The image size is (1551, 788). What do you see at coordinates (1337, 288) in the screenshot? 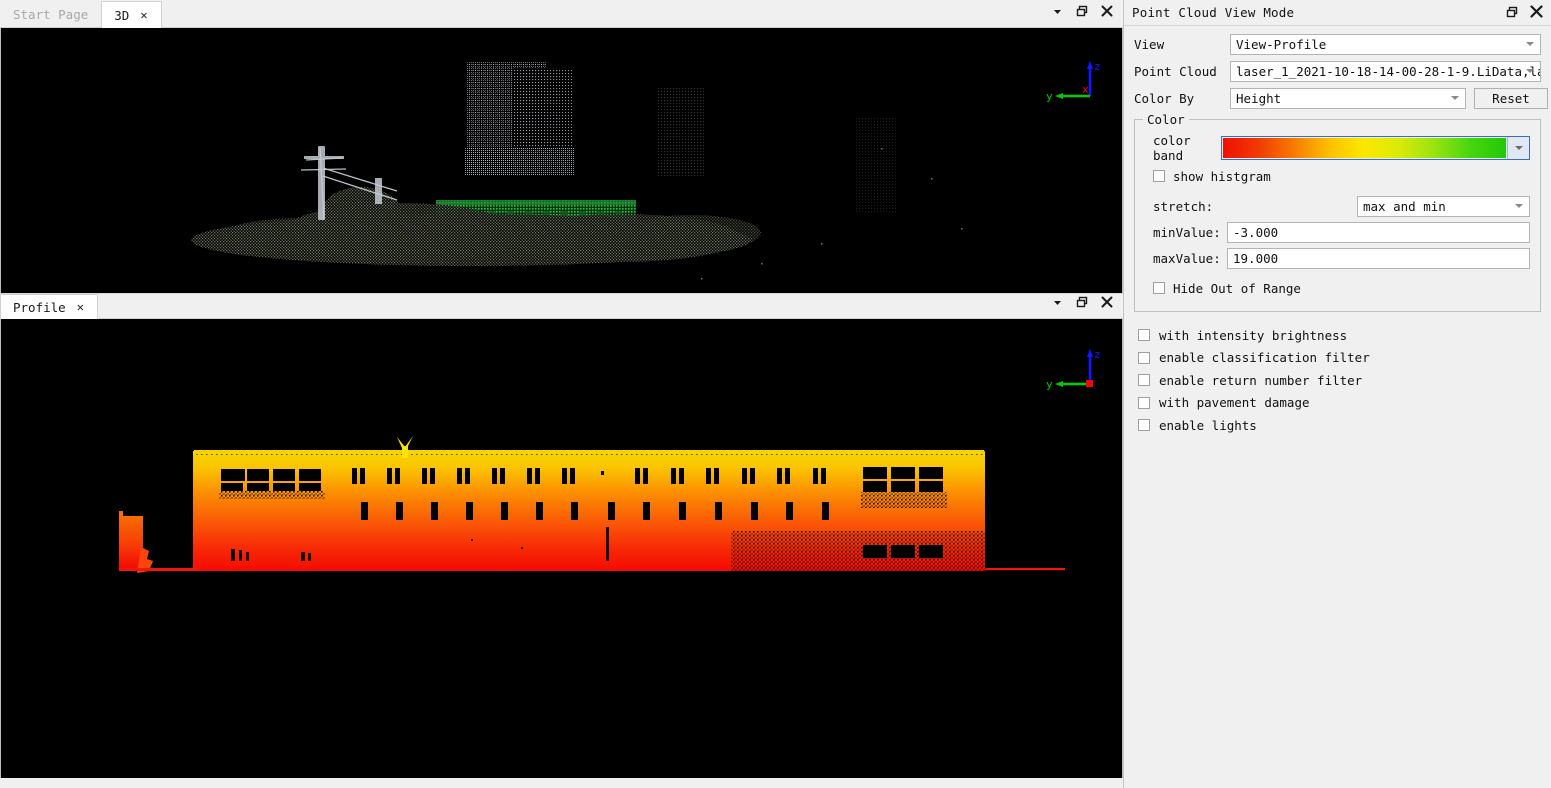
I see `hide-out-of-range-checkbox: Hide Out of Range` at bounding box center [1337, 288].